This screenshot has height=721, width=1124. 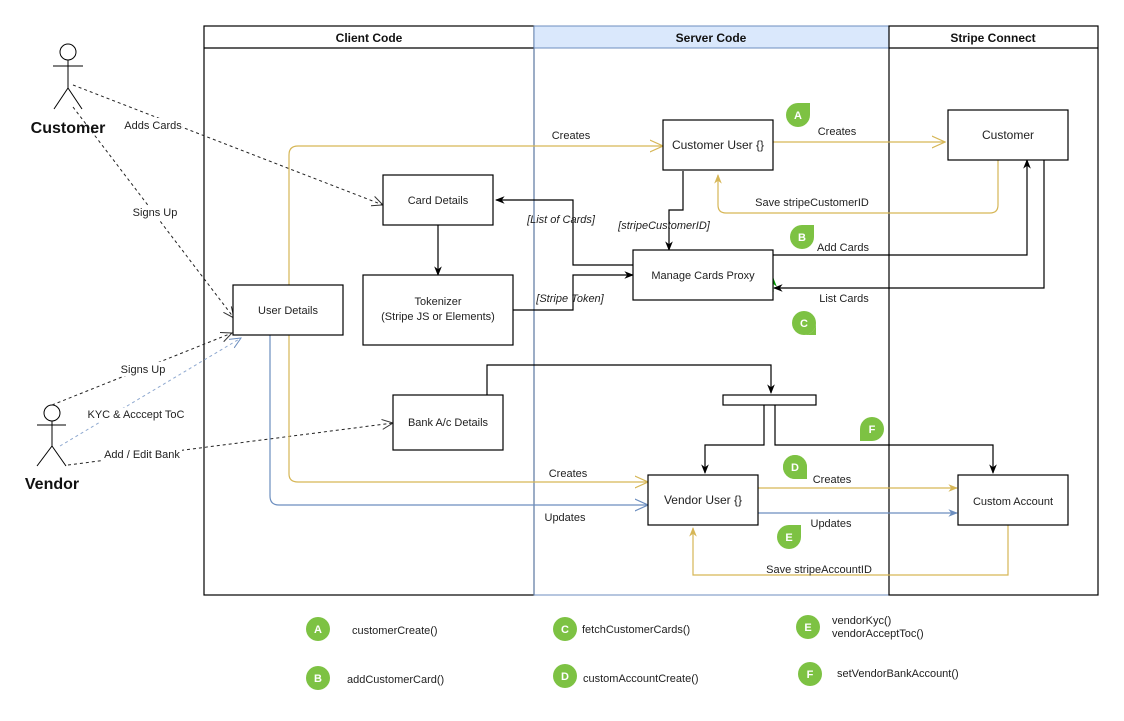 I want to click on legend-text-2: vendorAcceptToc(), so click(x=878, y=634).